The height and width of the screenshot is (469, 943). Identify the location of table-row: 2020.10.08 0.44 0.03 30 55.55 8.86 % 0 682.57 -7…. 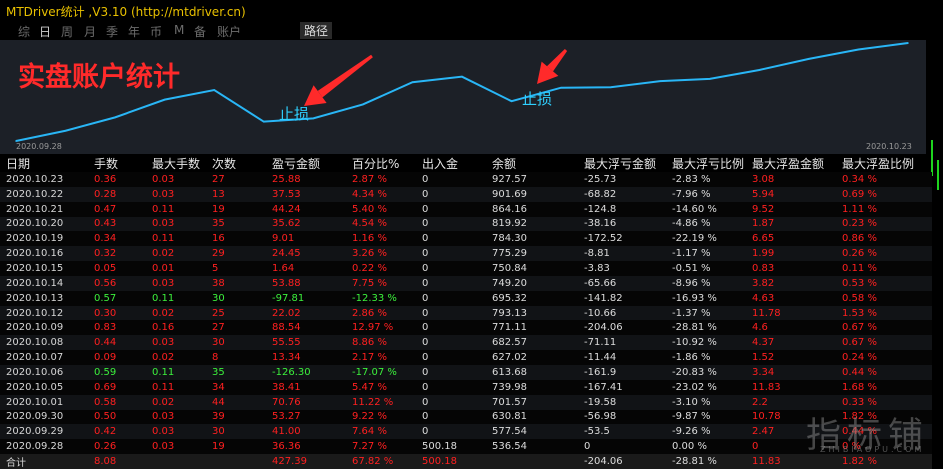
(466, 343).